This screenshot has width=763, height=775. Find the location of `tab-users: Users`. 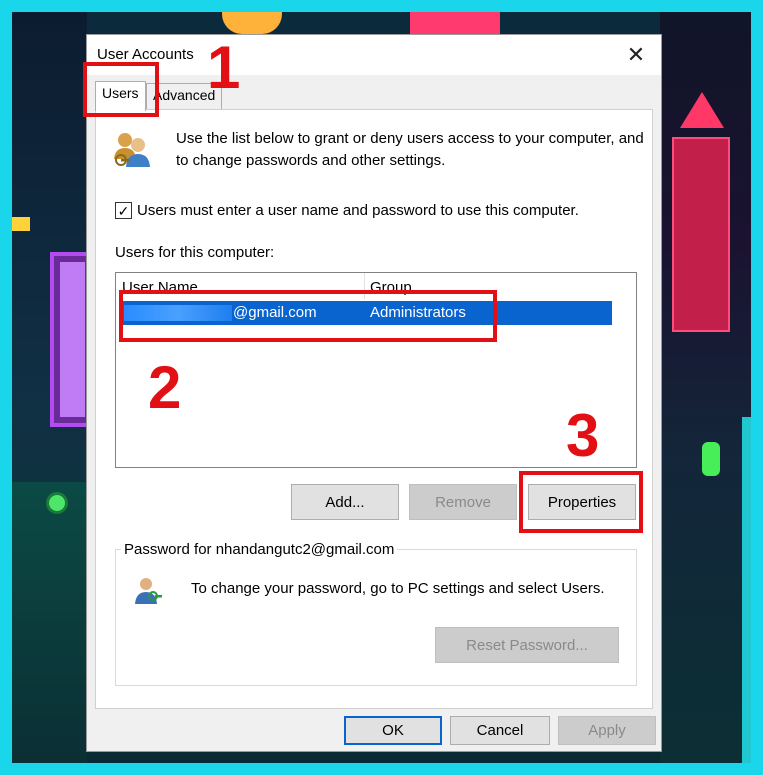

tab-users: Users is located at coordinates (120, 96).